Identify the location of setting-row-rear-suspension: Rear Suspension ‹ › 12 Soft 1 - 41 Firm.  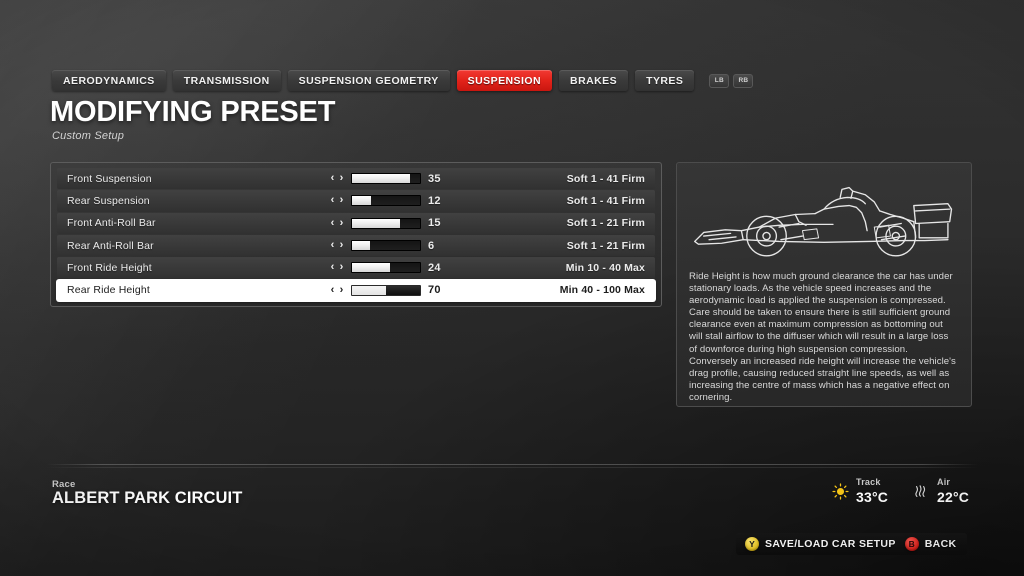
(356, 201).